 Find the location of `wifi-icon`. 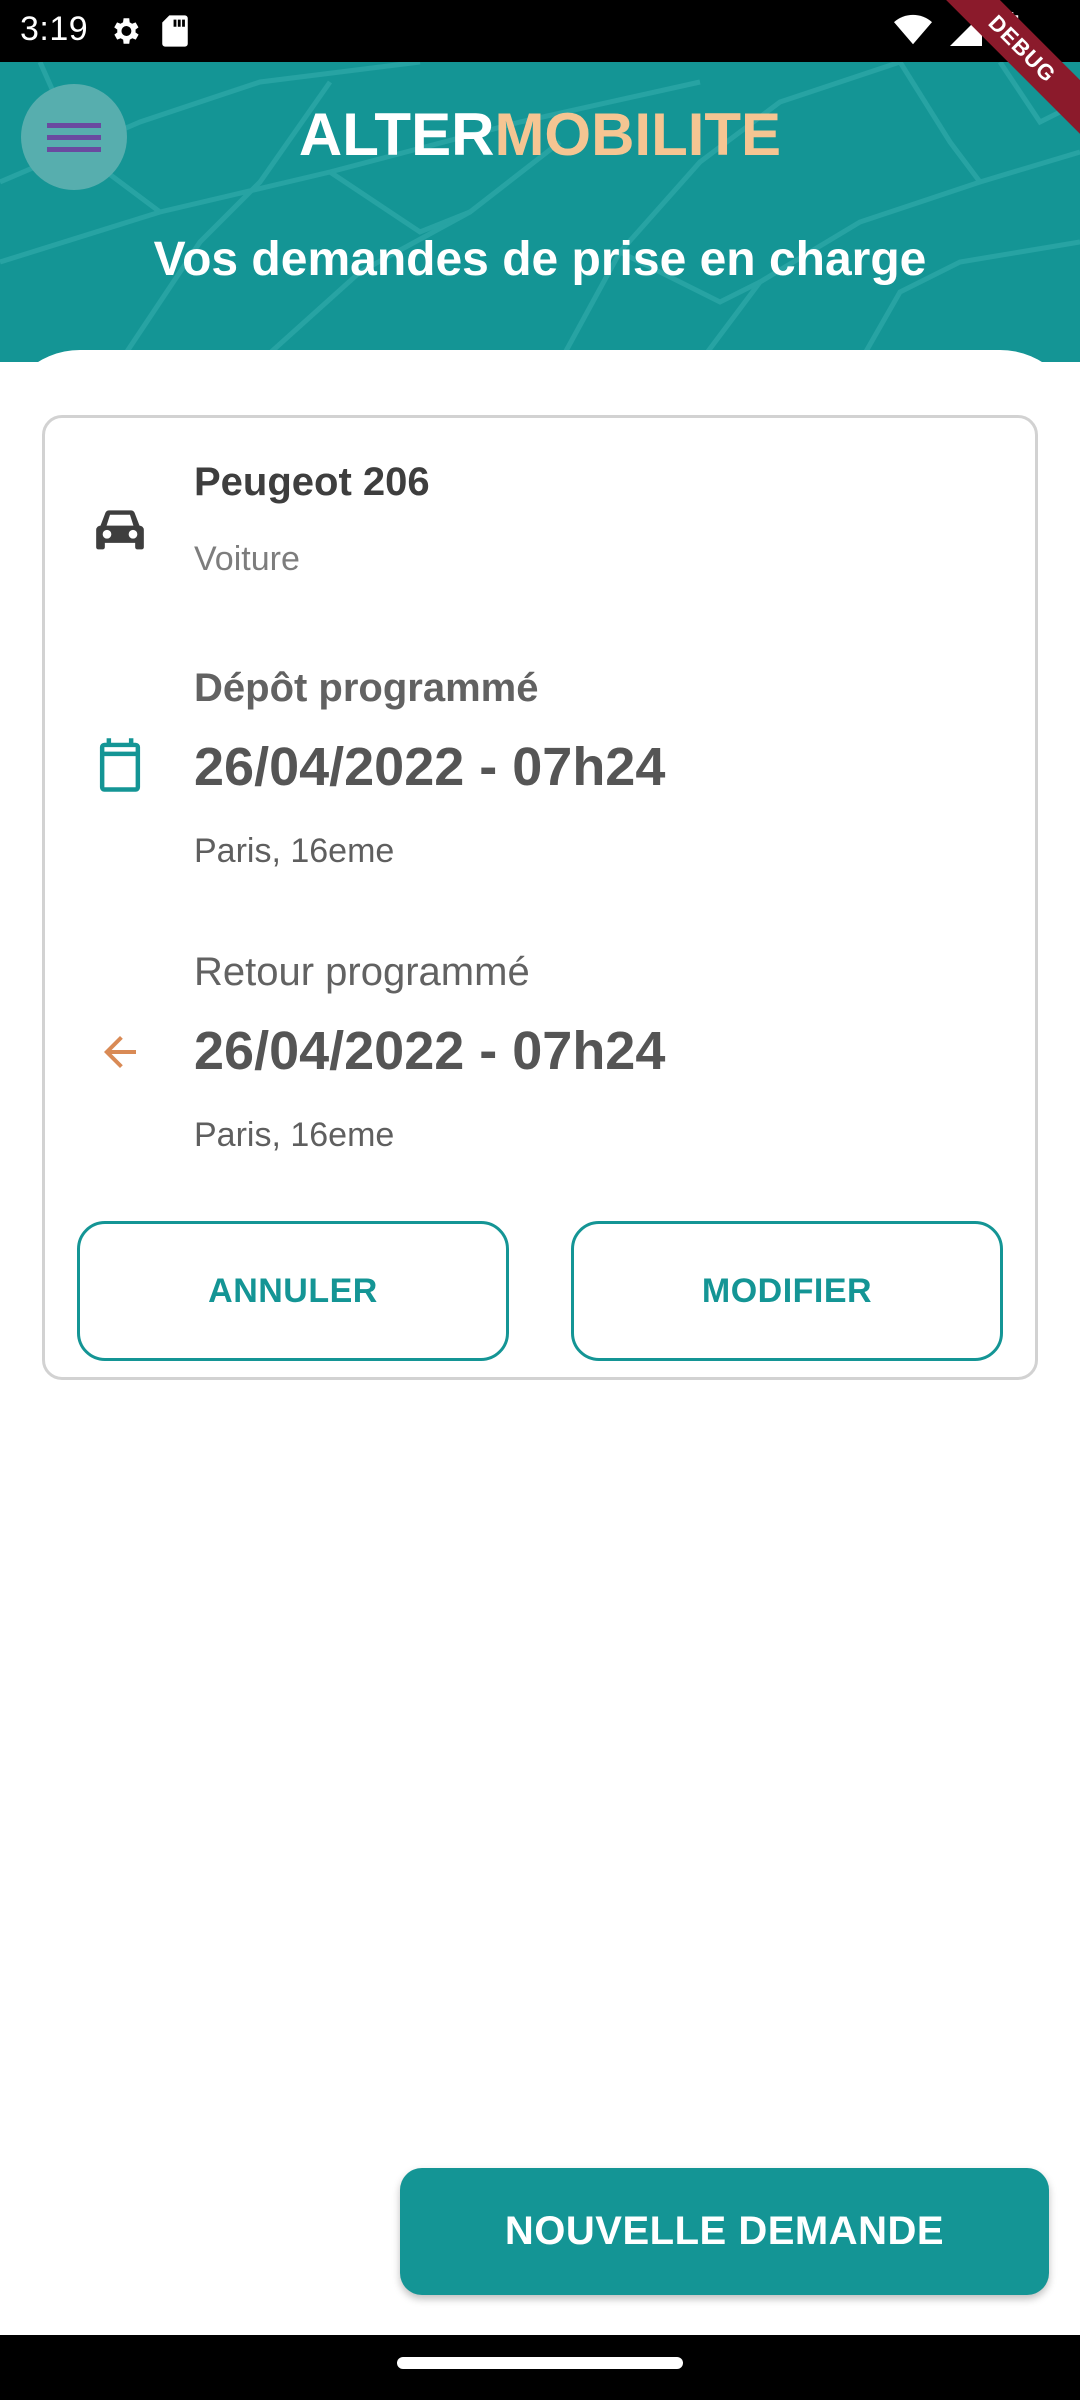

wifi-icon is located at coordinates (913, 32).